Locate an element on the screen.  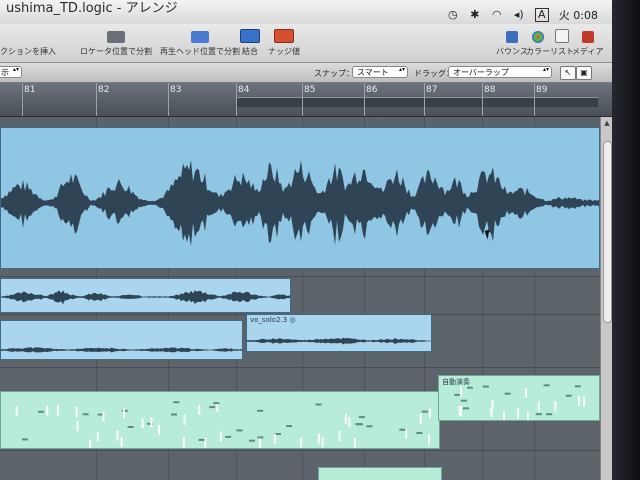
cycle-area is located at coordinates (417, 102).